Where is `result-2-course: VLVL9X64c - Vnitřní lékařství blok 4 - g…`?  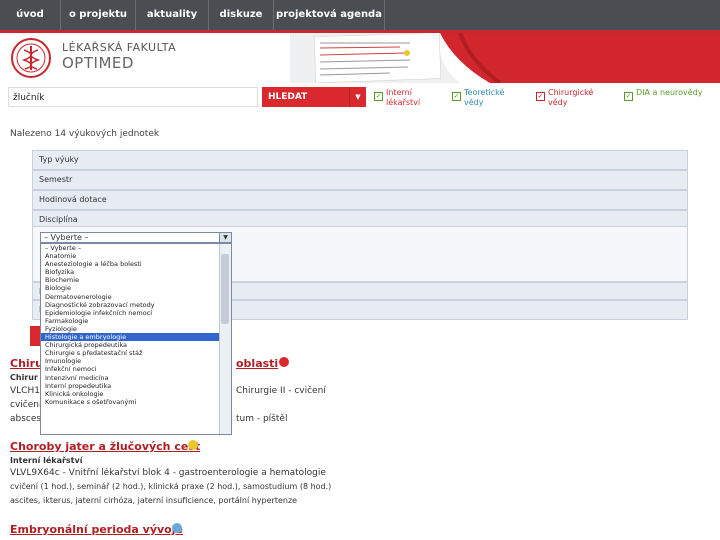 result-2-course: VLVL9X64c - Vnitřní lékařství blok 4 - g… is located at coordinates (168, 473).